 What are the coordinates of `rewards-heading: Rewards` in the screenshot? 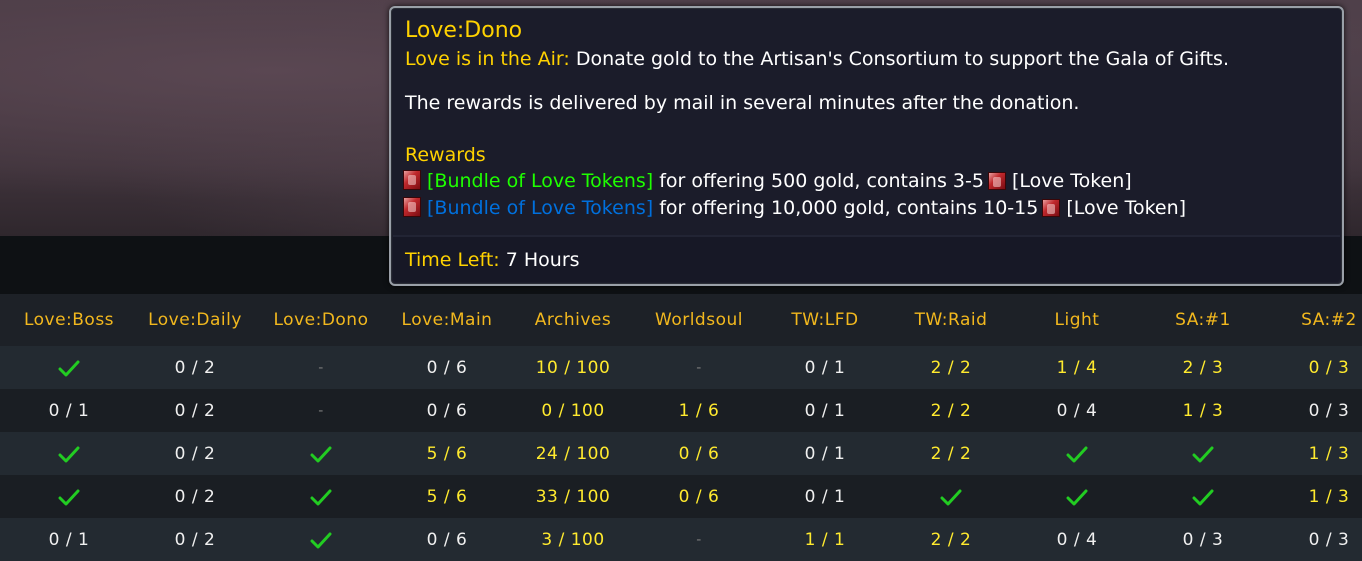 It's located at (445, 155).